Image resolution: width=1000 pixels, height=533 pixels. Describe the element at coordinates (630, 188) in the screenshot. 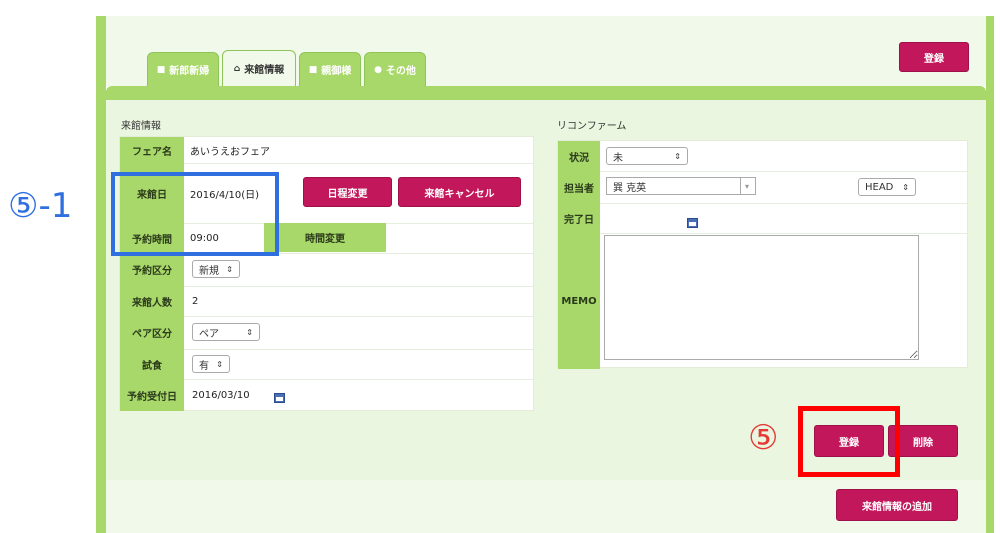

I see `staff-select-value: 巽 克英` at that location.